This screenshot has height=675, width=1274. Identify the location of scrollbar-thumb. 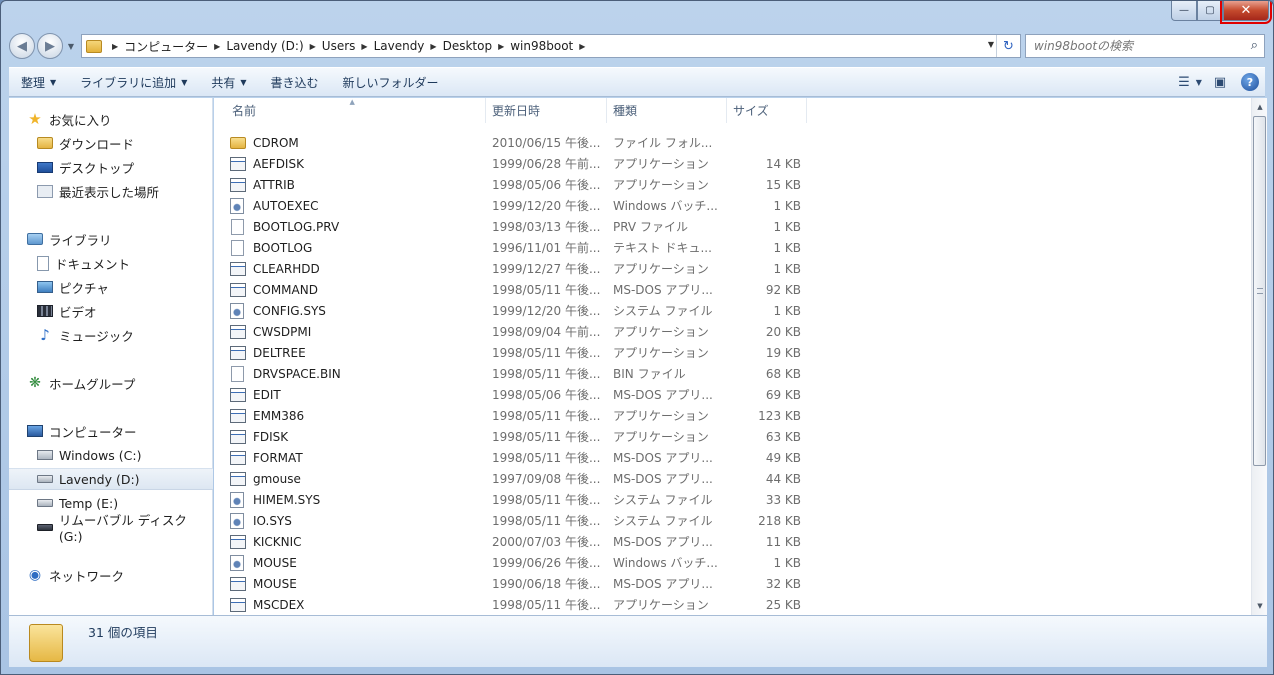
(1259, 291).